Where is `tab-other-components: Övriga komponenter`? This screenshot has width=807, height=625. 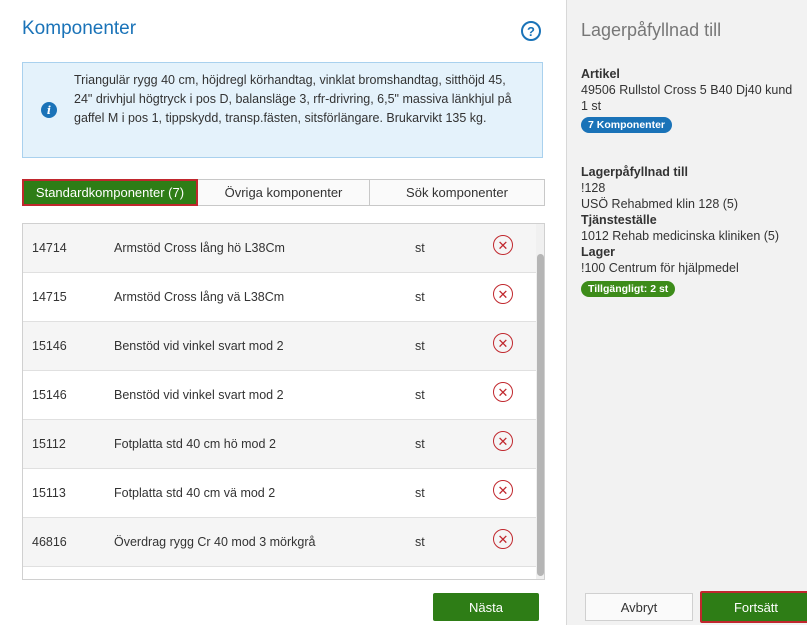 tab-other-components: Övriga komponenter is located at coordinates (284, 192).